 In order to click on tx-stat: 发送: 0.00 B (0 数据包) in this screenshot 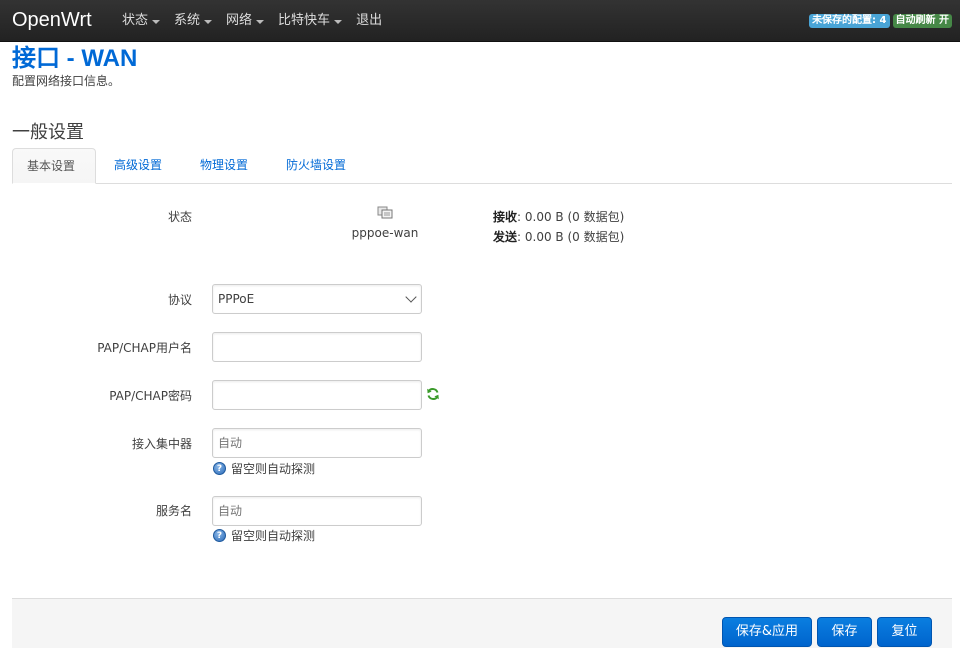, I will do `click(558, 237)`.